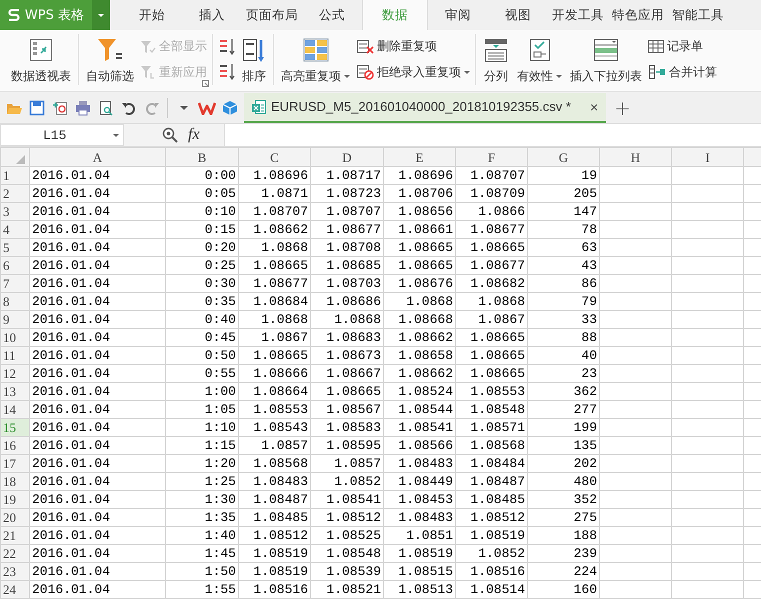 The image size is (761, 599). What do you see at coordinates (420, 319) in the screenshot?
I see `table-cell: 1.08668` at bounding box center [420, 319].